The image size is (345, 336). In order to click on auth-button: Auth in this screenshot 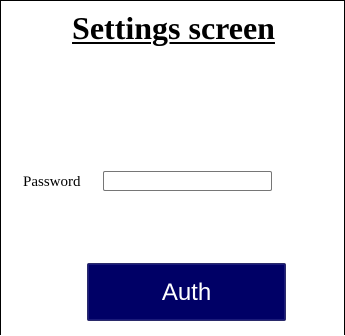, I will do `click(186, 292)`.